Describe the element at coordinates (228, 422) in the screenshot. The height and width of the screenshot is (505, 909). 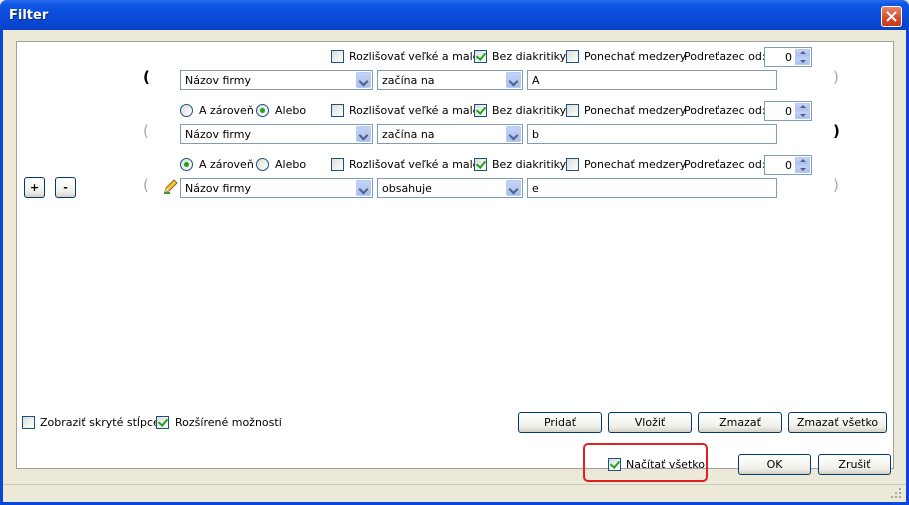
I see `advanced-options-label: Rozšírené možnosti` at that location.